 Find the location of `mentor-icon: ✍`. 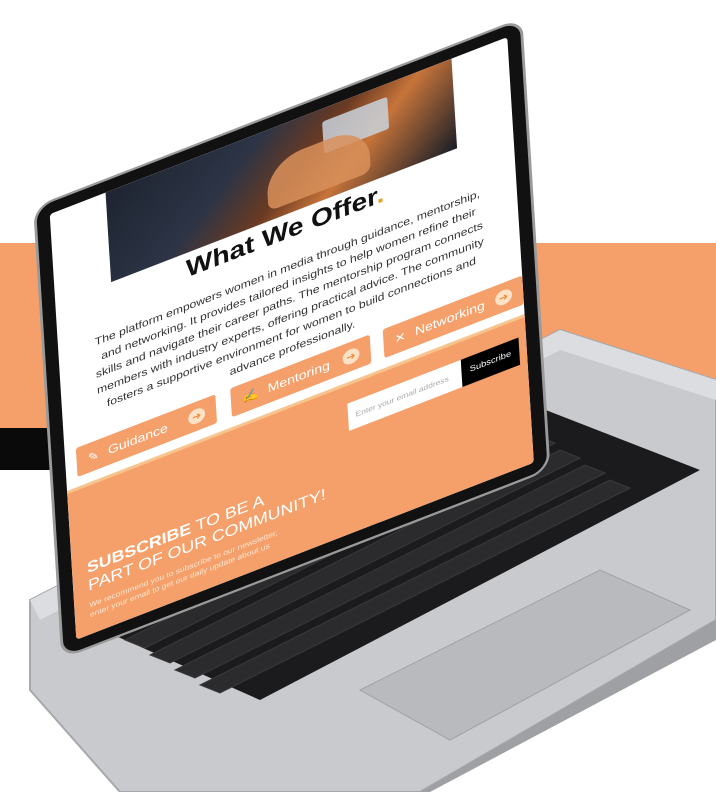

mentor-icon: ✍ is located at coordinates (250, 395).